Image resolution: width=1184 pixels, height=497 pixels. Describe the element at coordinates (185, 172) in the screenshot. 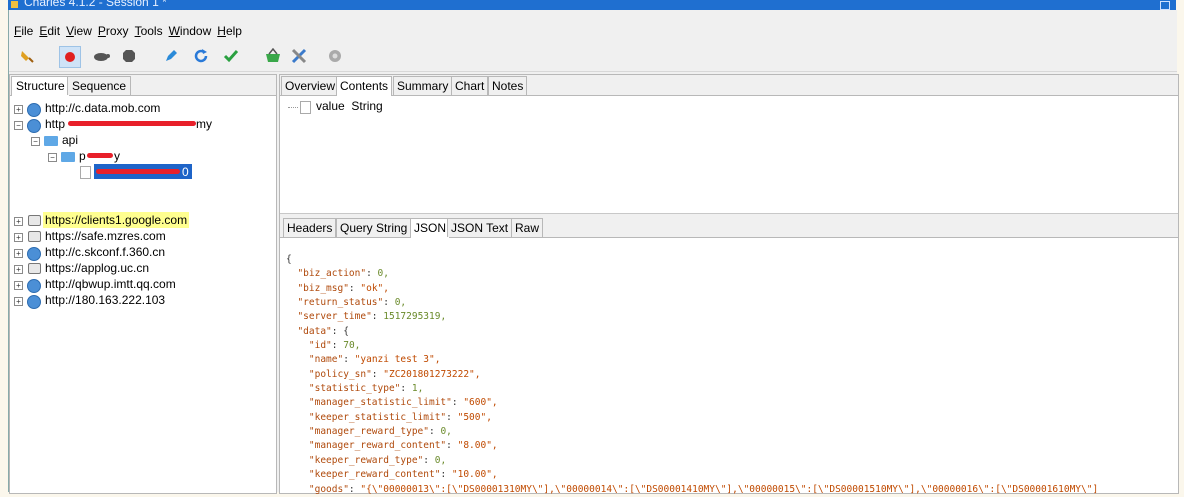

I see `request-item-label: 0` at that location.